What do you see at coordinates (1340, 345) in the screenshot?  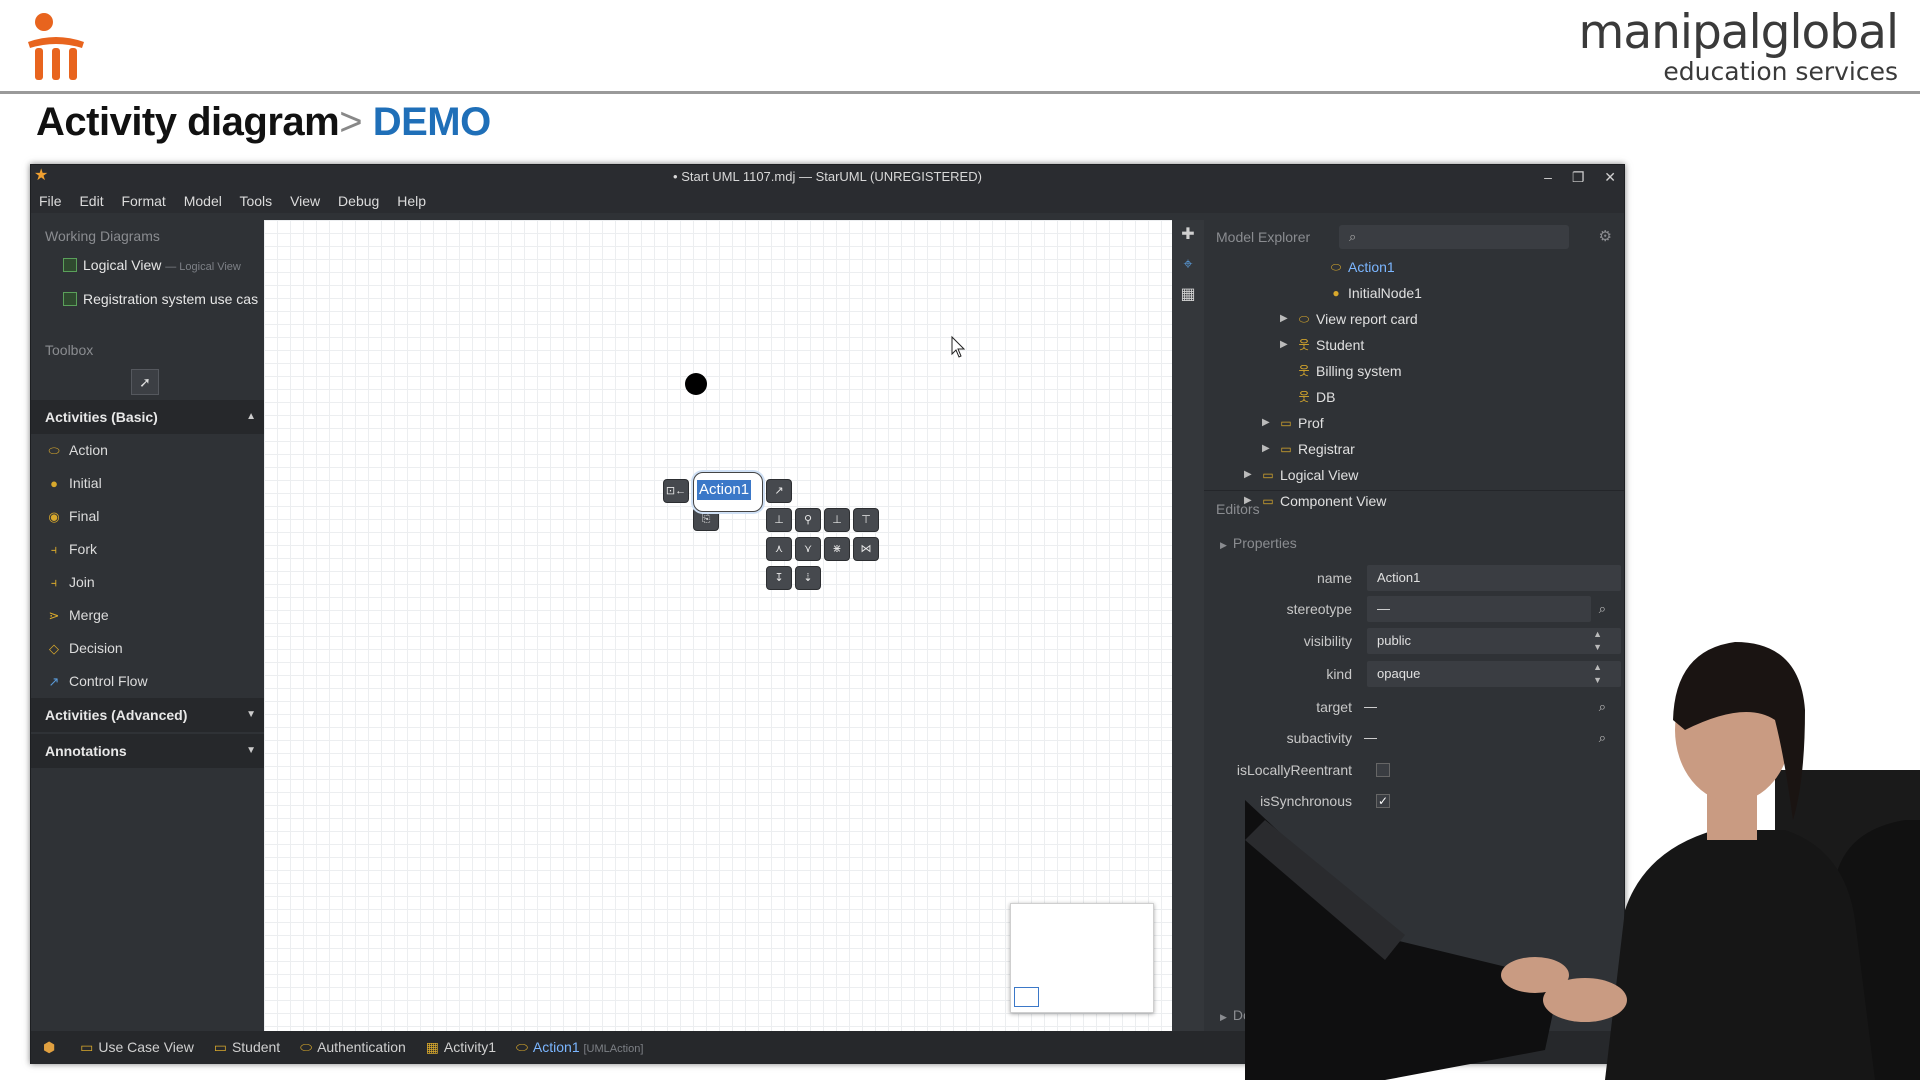 I see `tree-item-label: Student` at bounding box center [1340, 345].